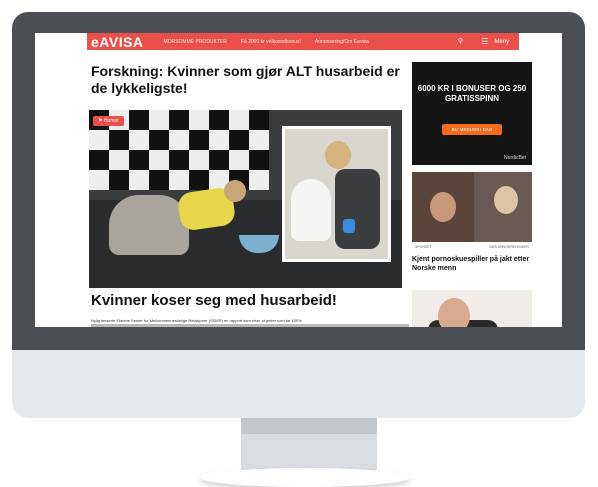 The image size is (598, 487). Describe the element at coordinates (472, 93) in the screenshot. I see `ad-headline: 6000 KR I BONUSER OG 250 GRATISSPINN` at that location.